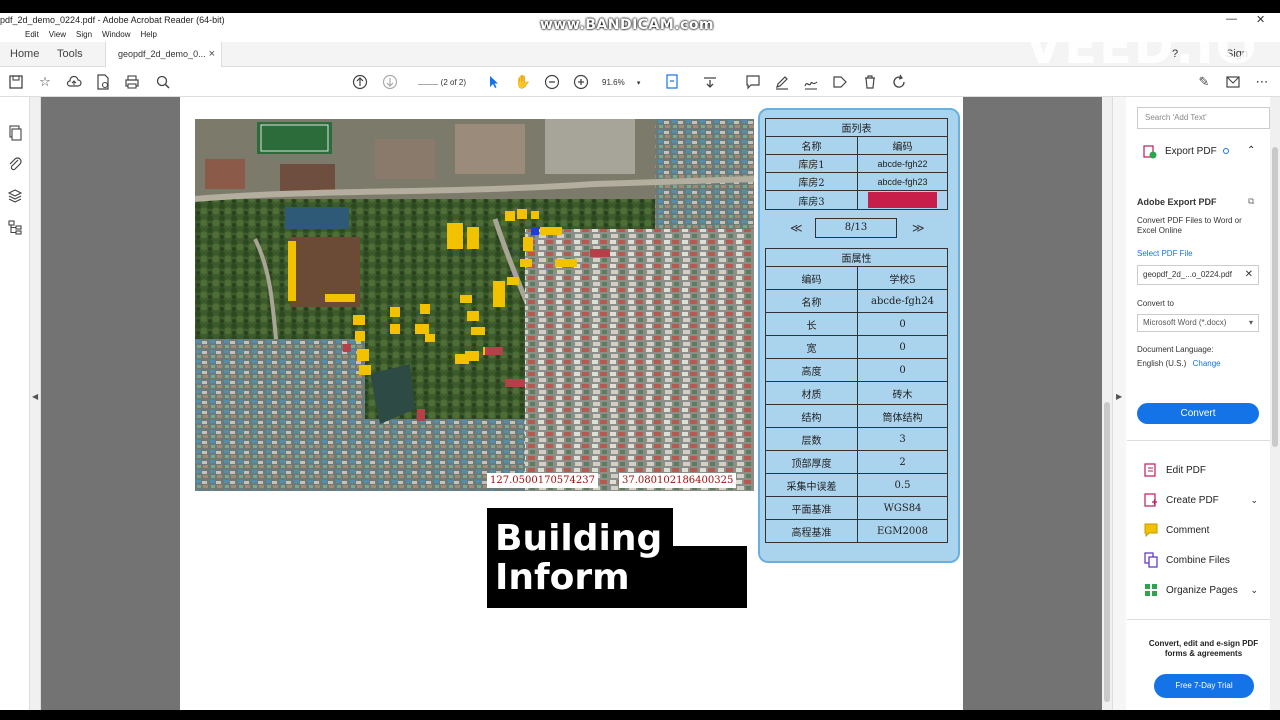 The height and width of the screenshot is (720, 1280). I want to click on attr-row: 高度 0, so click(856, 370).